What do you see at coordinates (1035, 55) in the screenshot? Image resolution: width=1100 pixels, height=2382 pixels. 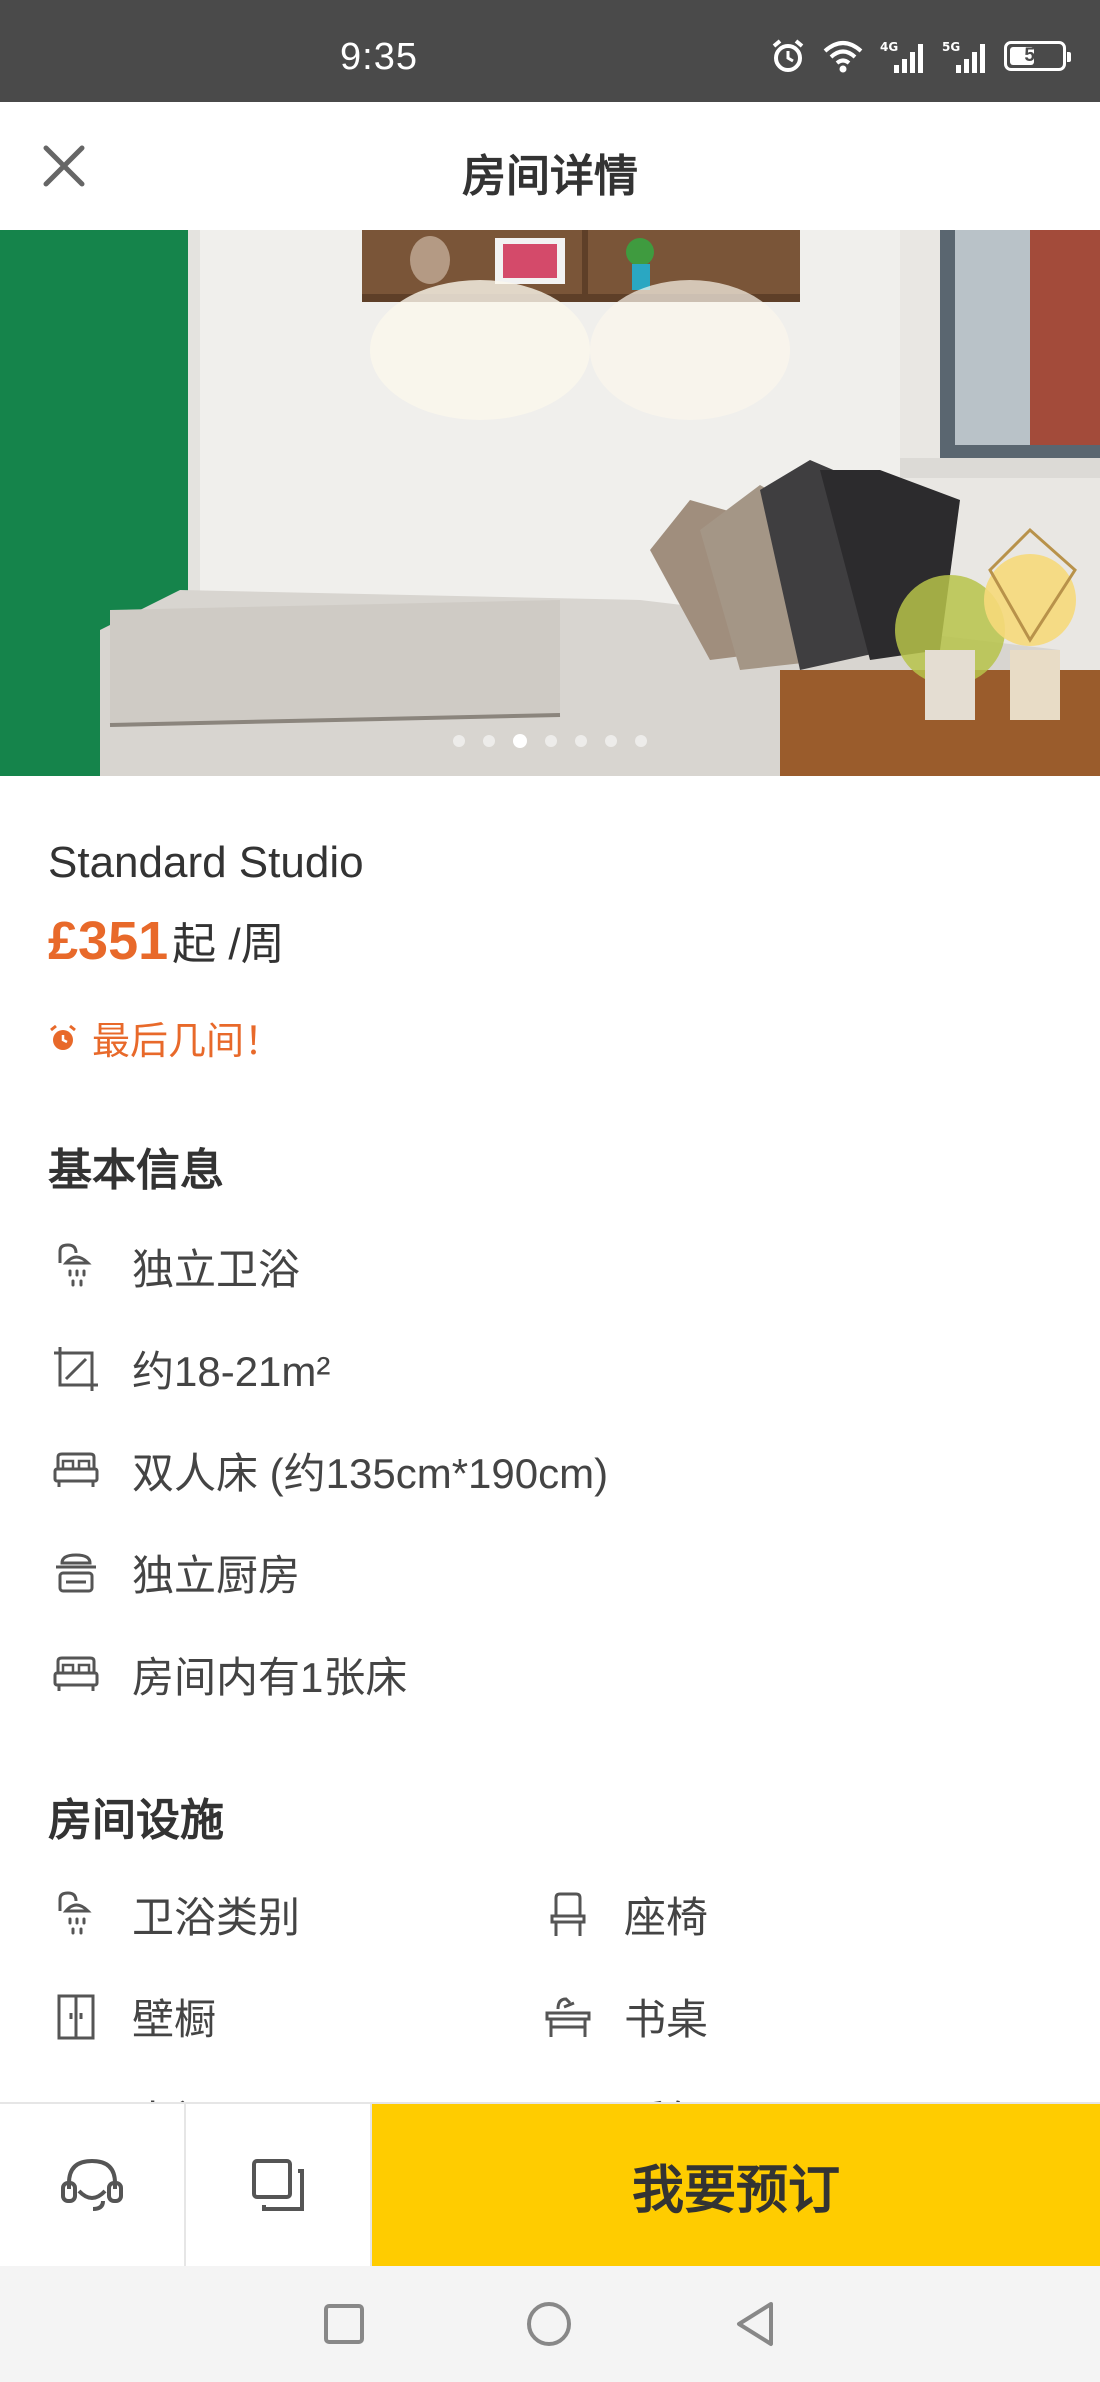 I see `battery-level: 51` at bounding box center [1035, 55].